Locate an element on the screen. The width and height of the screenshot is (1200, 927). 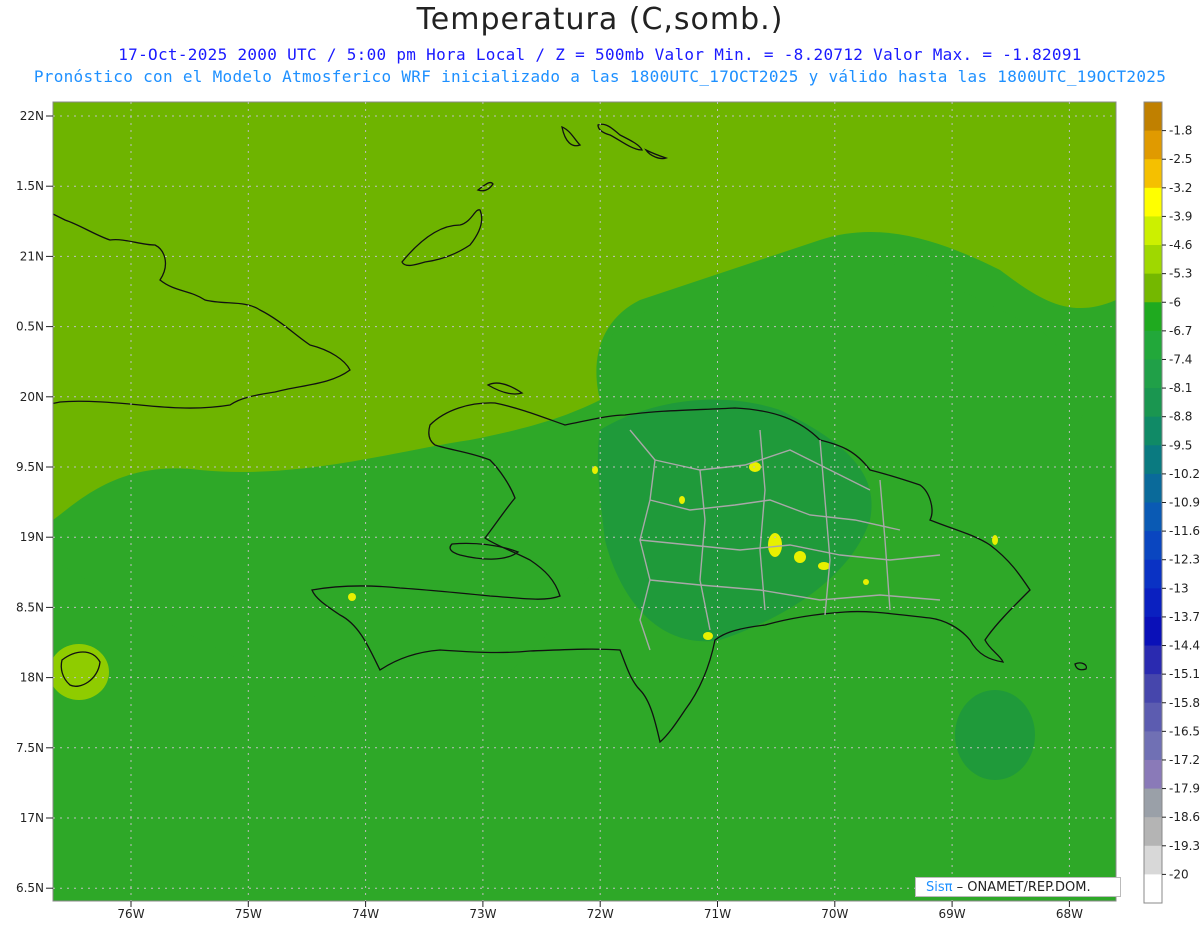
lat-tick-label: 20N is located at coordinates (32, 397).